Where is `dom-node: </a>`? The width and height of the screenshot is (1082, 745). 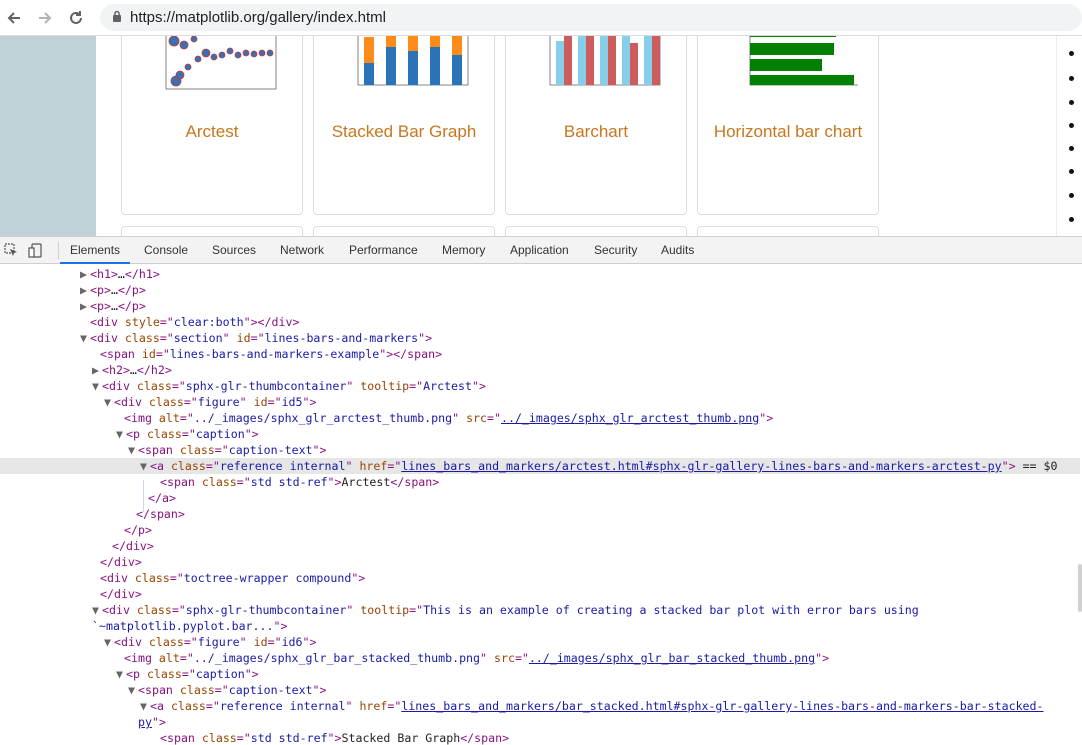
dom-node: </a> is located at coordinates (88, 498).